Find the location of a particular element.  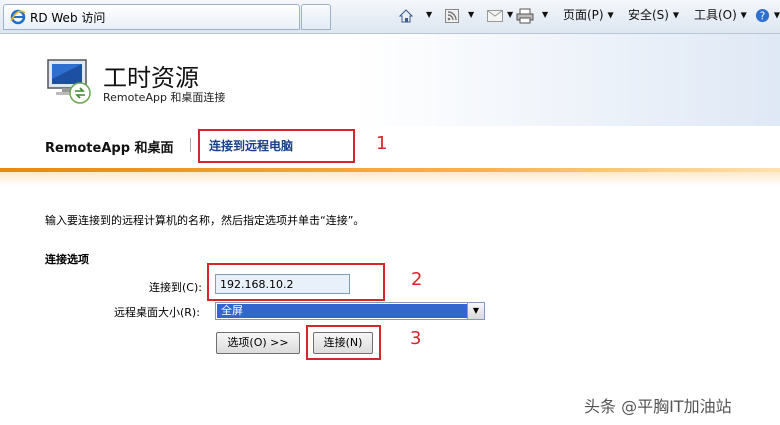

printer-icon is located at coordinates (525, 15).